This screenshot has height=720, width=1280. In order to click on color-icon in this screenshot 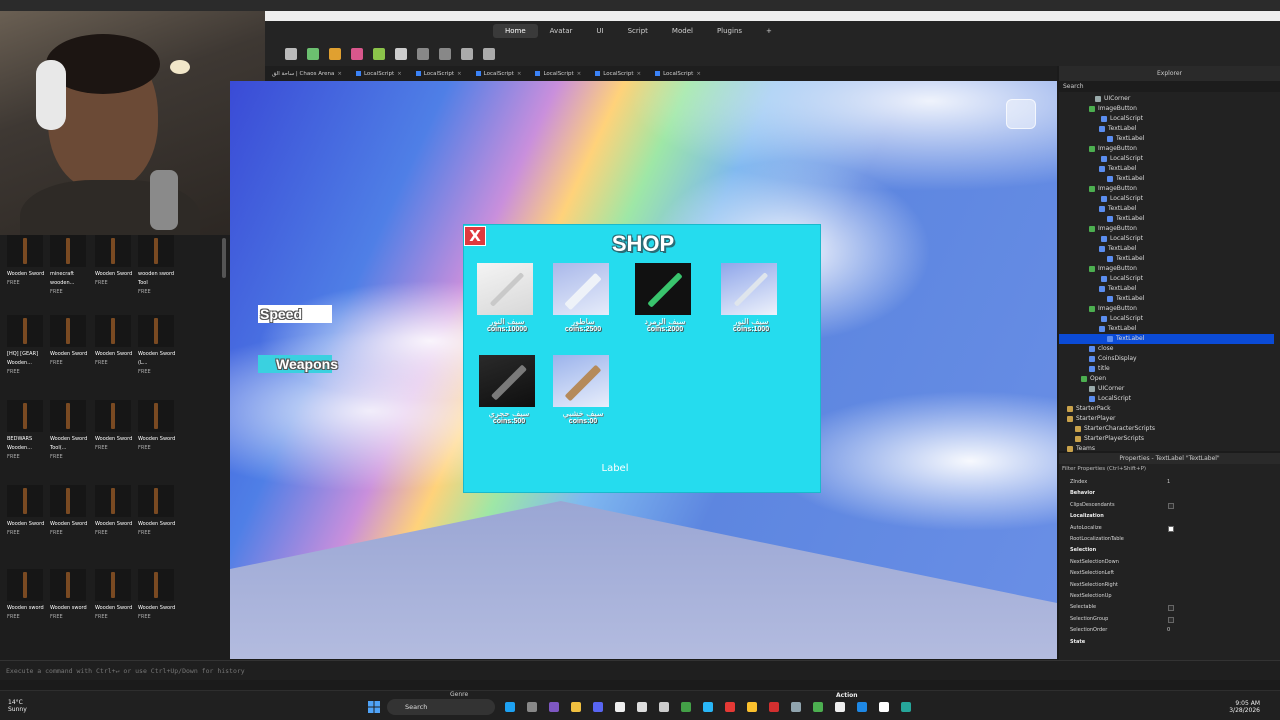, I will do `click(379, 53)`.